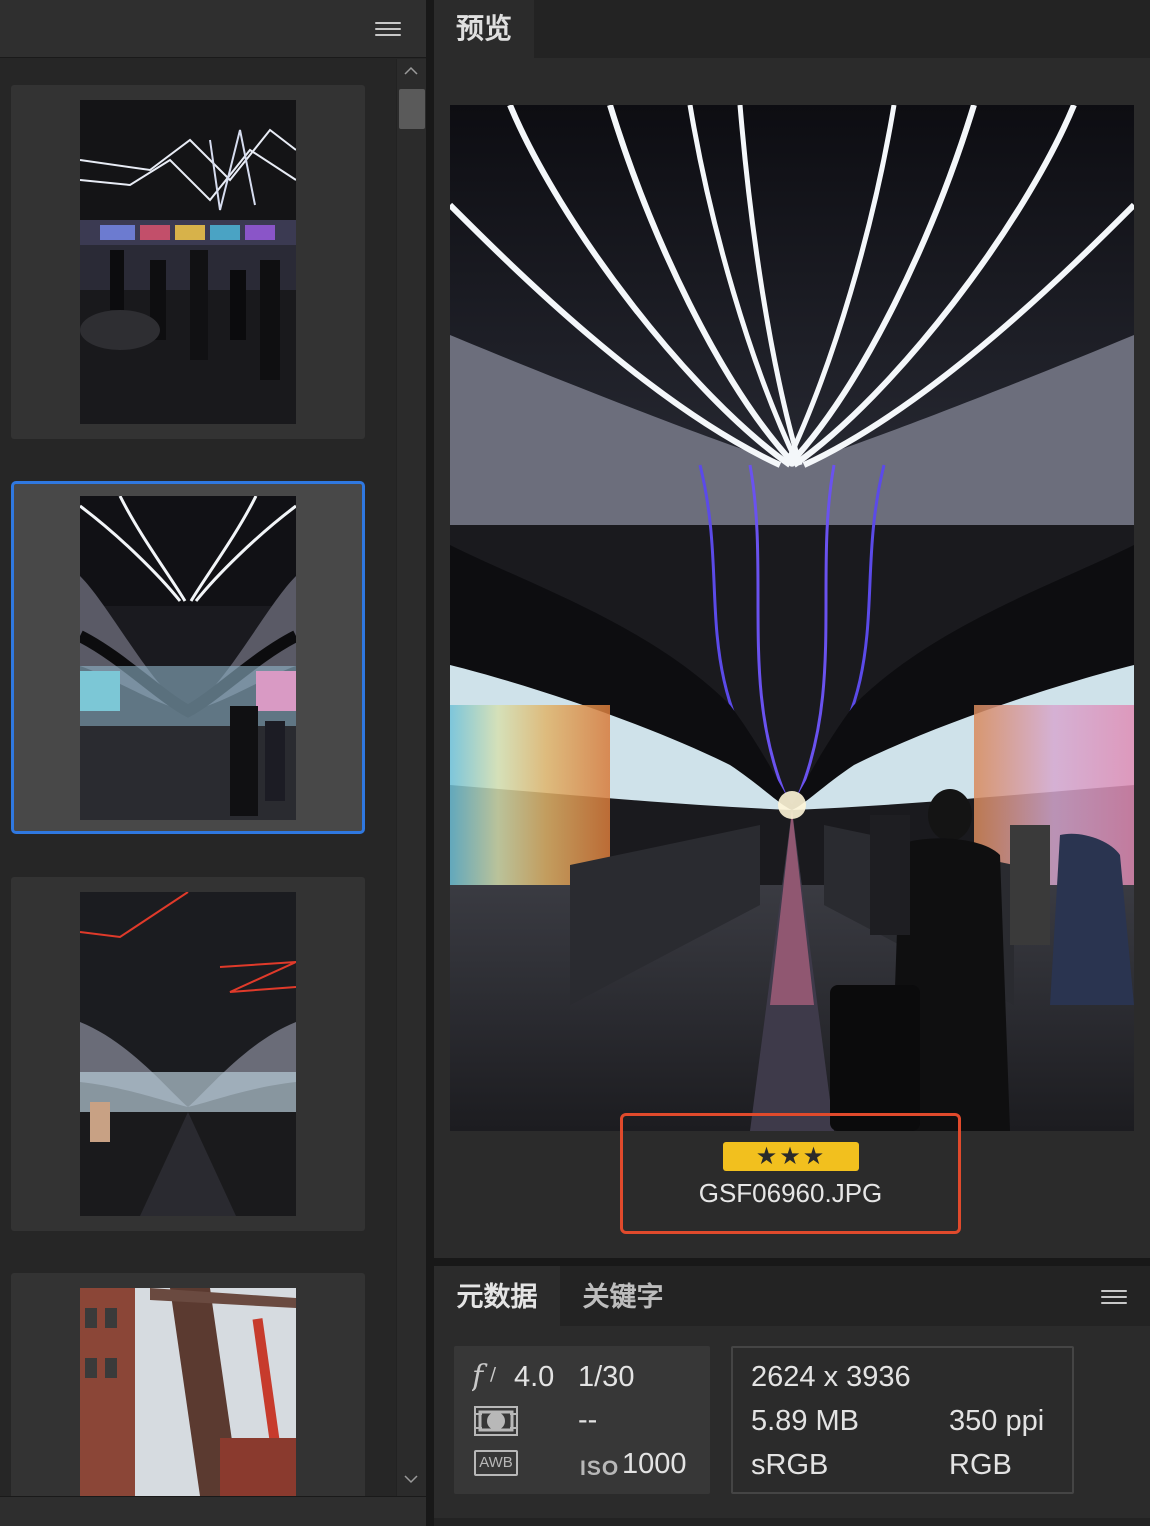 The image size is (1150, 1526). What do you see at coordinates (412, 109) in the screenshot?
I see `scrollbar-thumb` at bounding box center [412, 109].